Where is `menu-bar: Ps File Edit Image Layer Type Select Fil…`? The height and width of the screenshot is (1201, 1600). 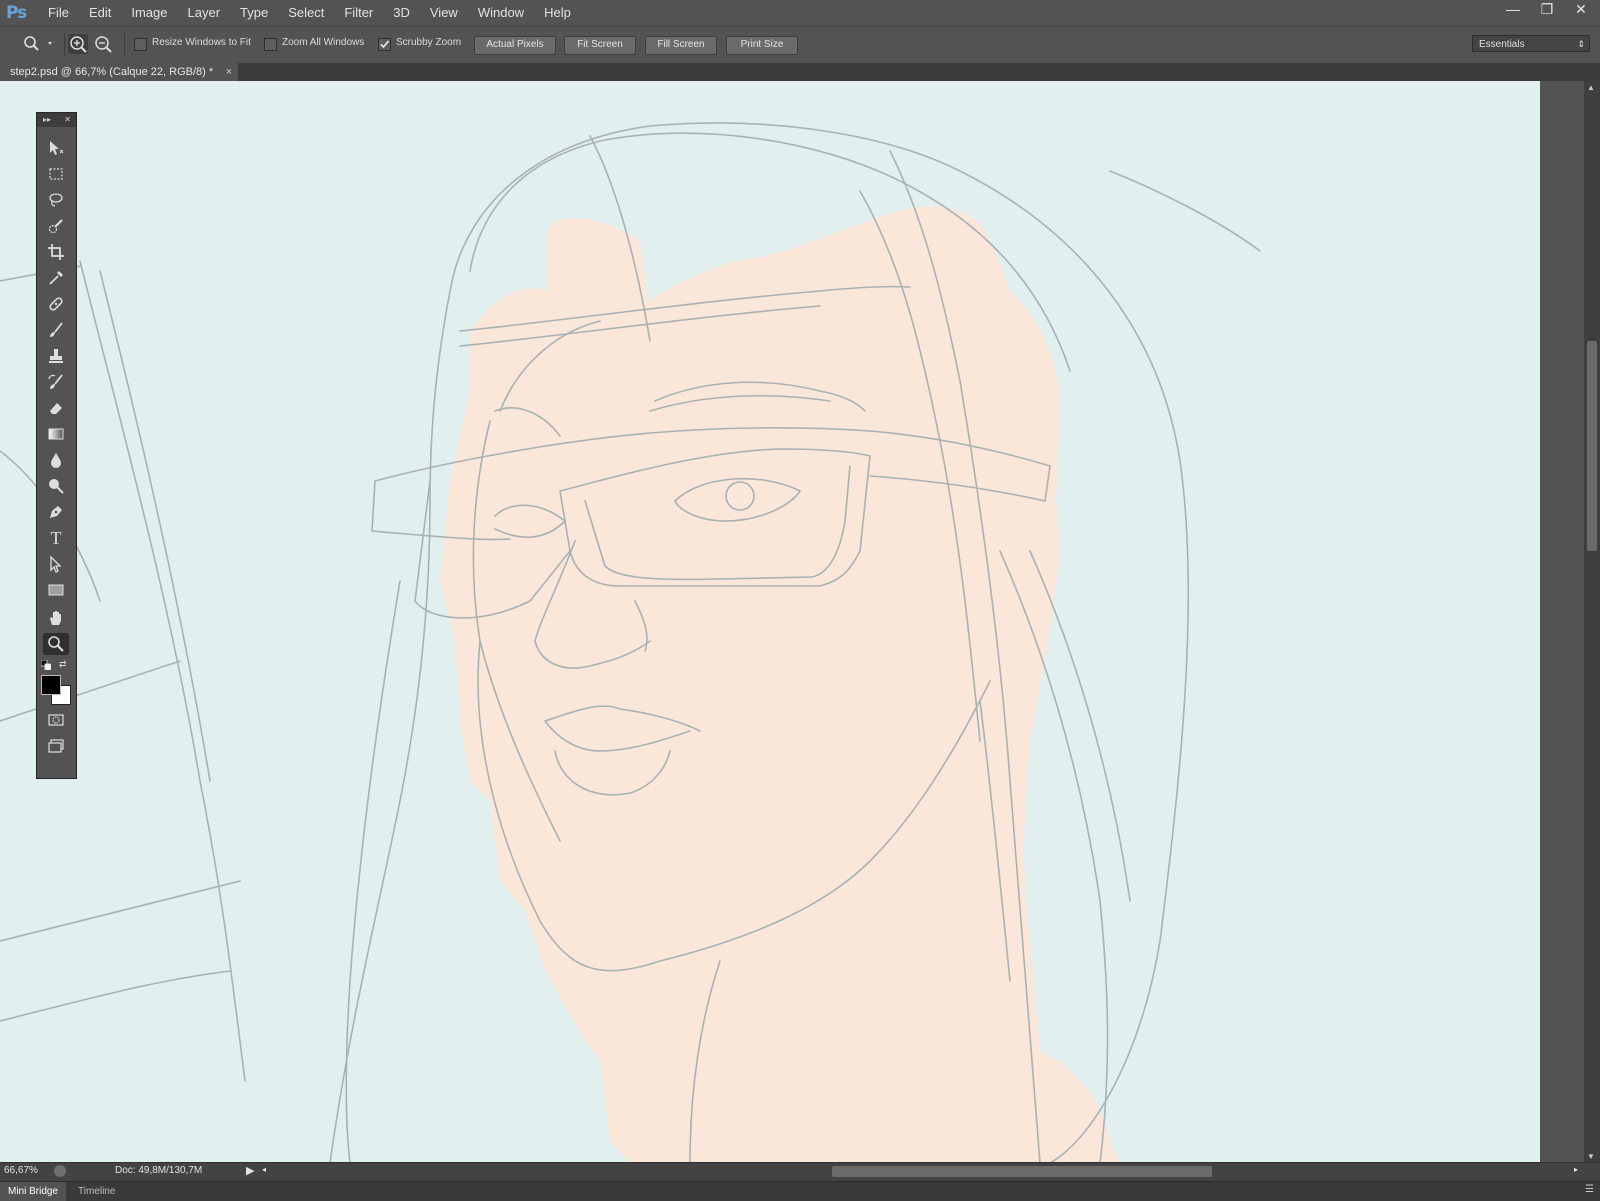 menu-bar: Ps File Edit Image Layer Type Select Fil… is located at coordinates (800, 13).